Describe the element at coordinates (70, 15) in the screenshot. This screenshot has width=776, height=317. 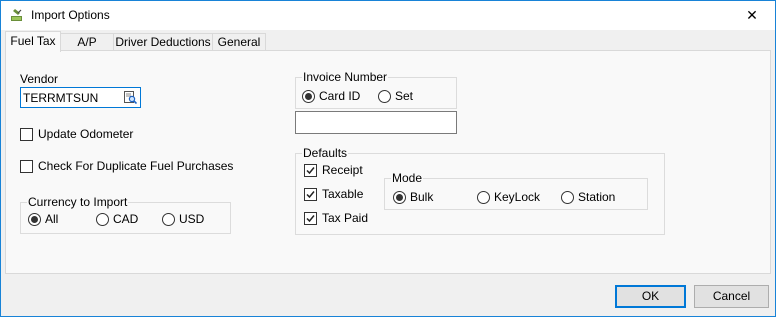
I see `window-title: Import Options` at that location.